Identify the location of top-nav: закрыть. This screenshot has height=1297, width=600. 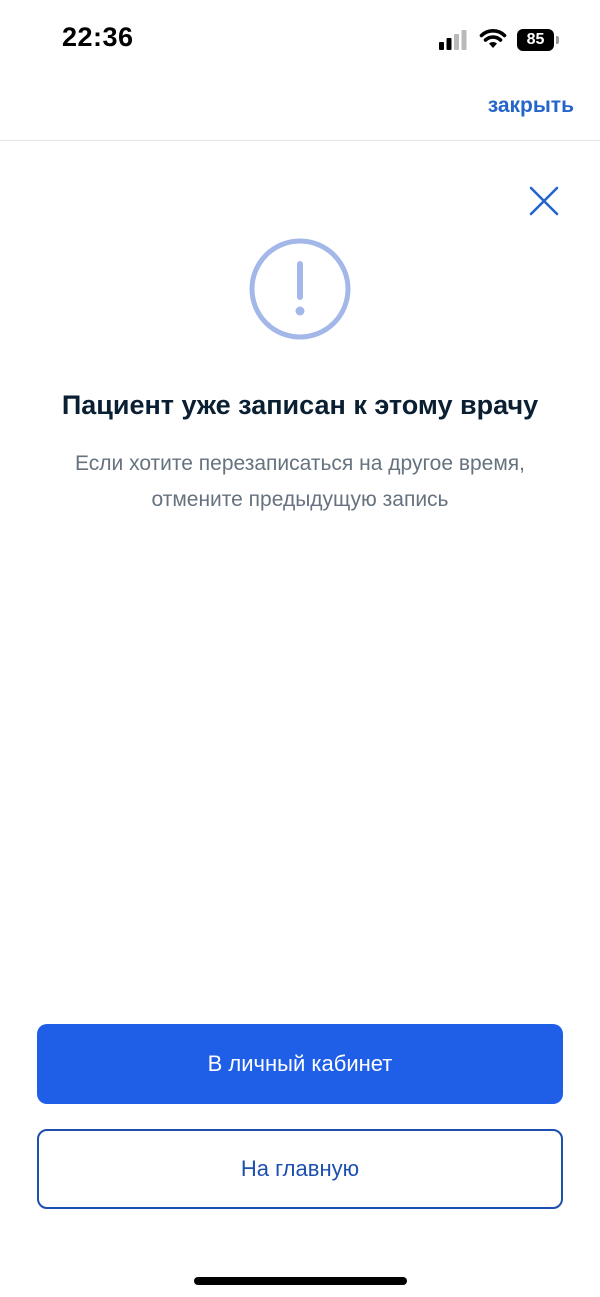
(300, 110).